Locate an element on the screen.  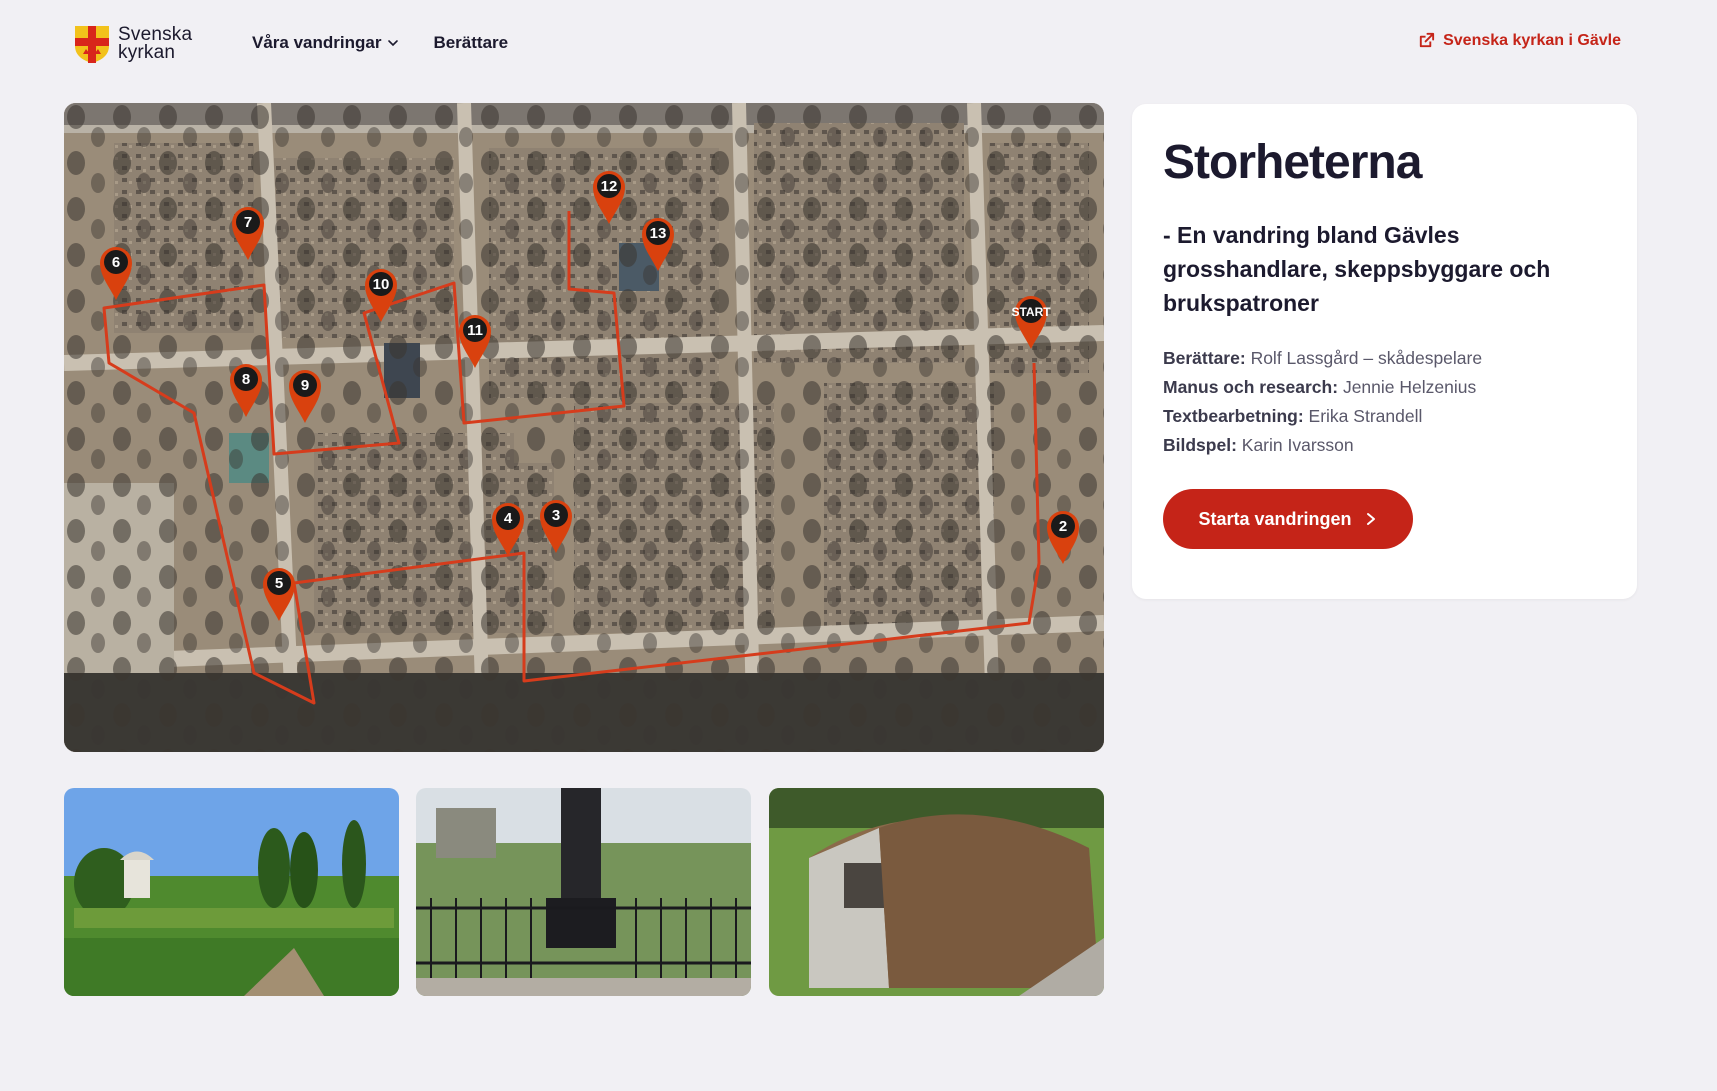
nav-berattare: Berättare is located at coordinates (470, 43).